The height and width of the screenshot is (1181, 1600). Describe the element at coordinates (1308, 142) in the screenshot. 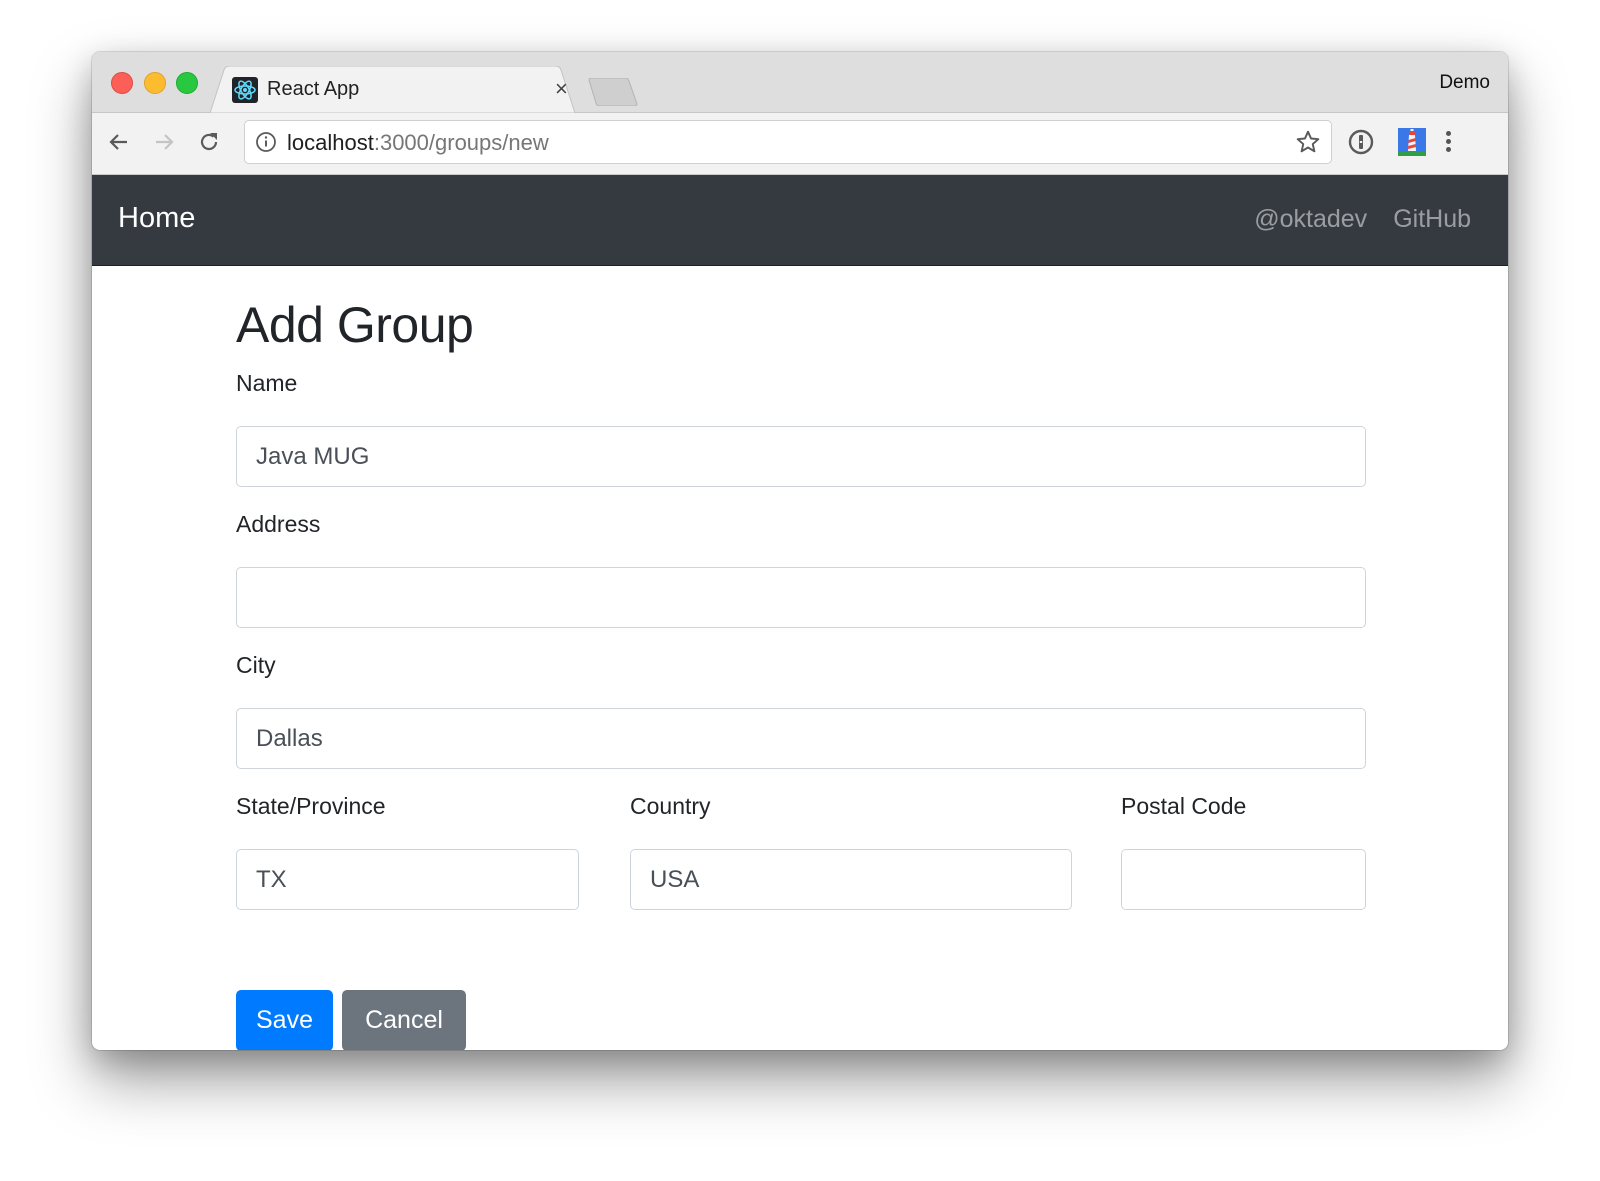

I see `star-icon` at that location.